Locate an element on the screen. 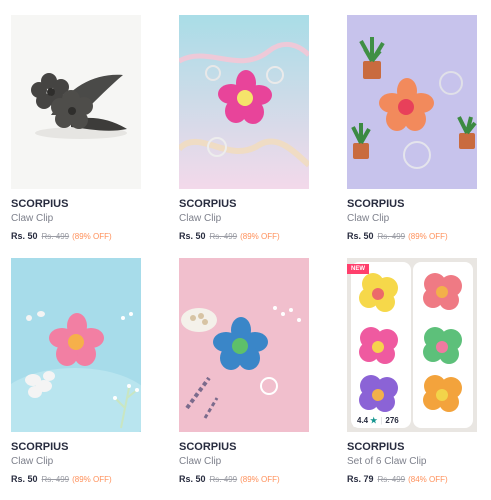  product-price: Rs. 79 is located at coordinates (360, 479).